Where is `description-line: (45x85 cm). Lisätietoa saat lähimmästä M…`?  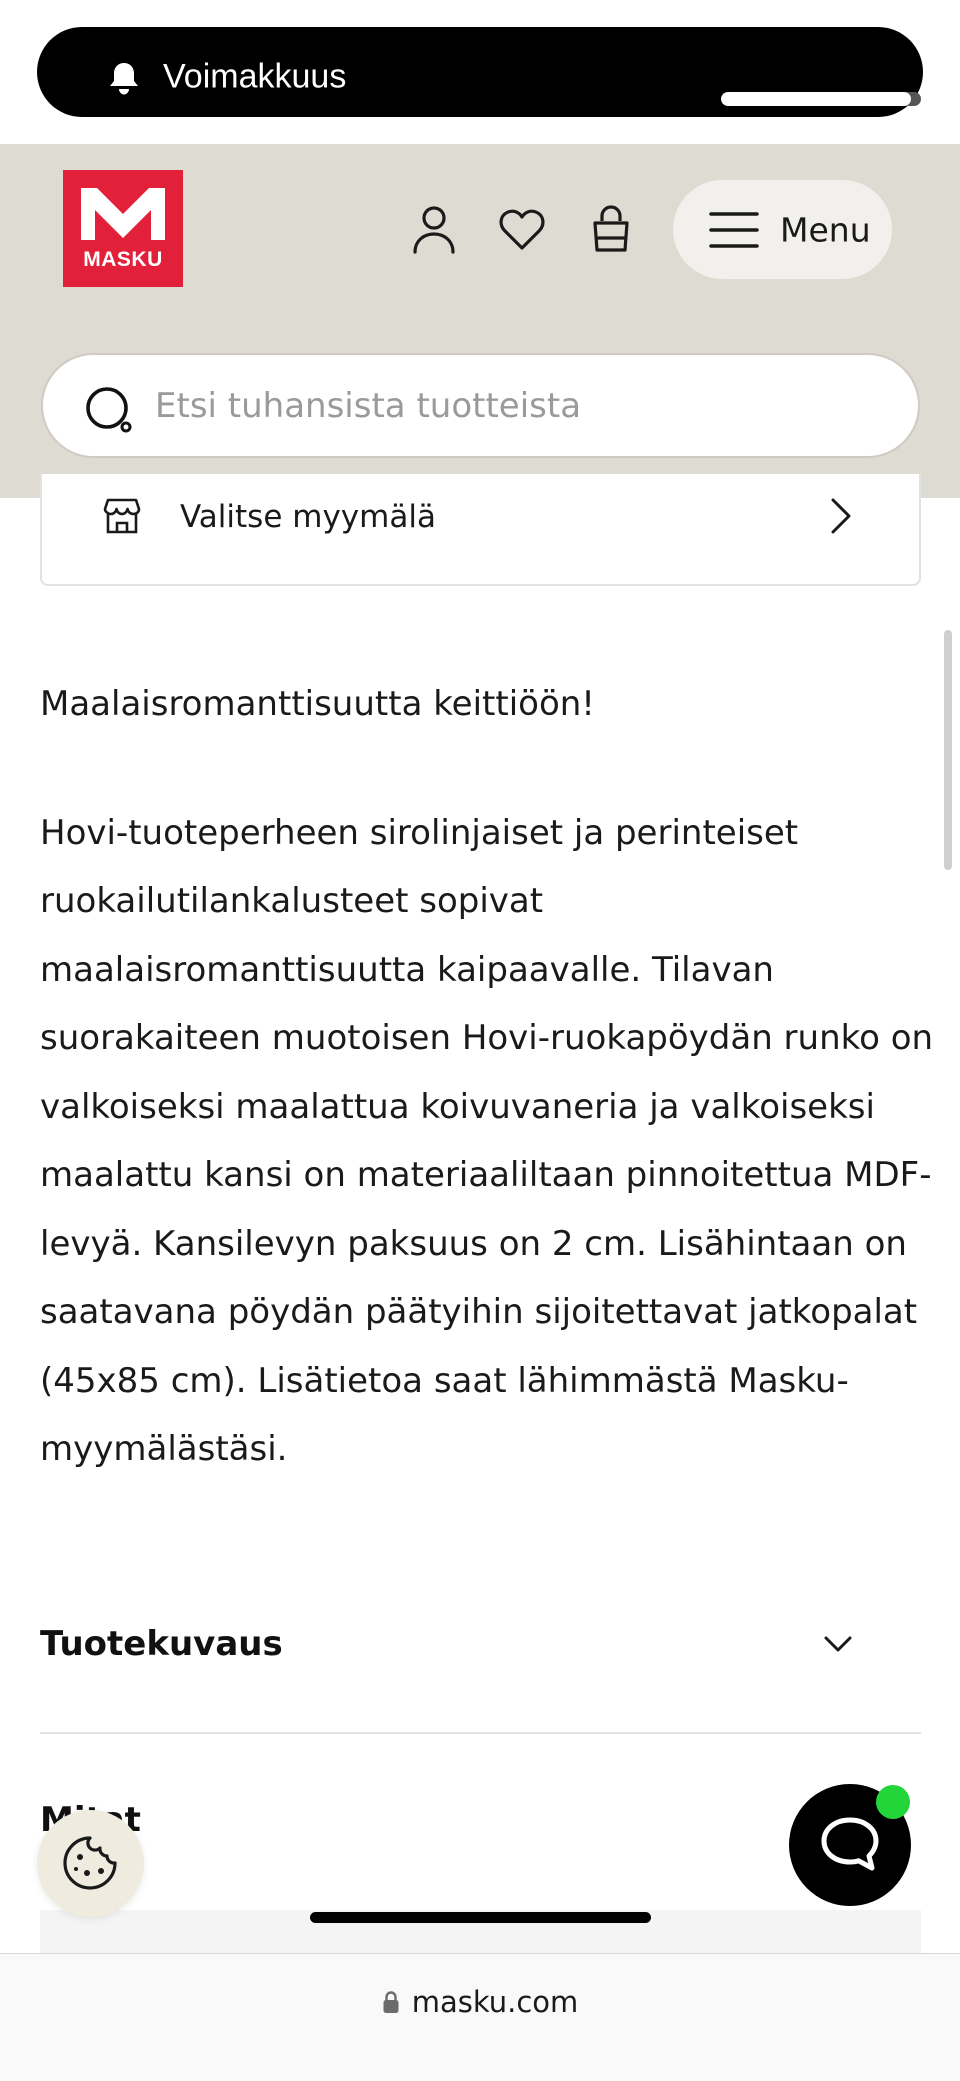
description-line: (45x85 cm). Lisätietoa saat lähimmästä M… is located at coordinates (444, 1380).